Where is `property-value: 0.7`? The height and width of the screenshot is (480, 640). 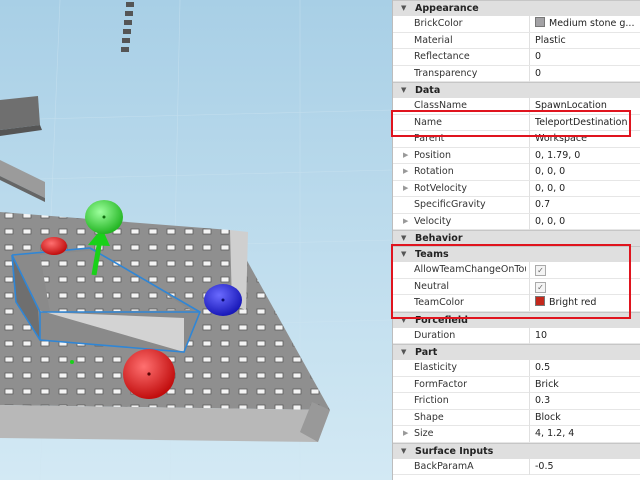 property-value: 0.7 is located at coordinates (587, 204).